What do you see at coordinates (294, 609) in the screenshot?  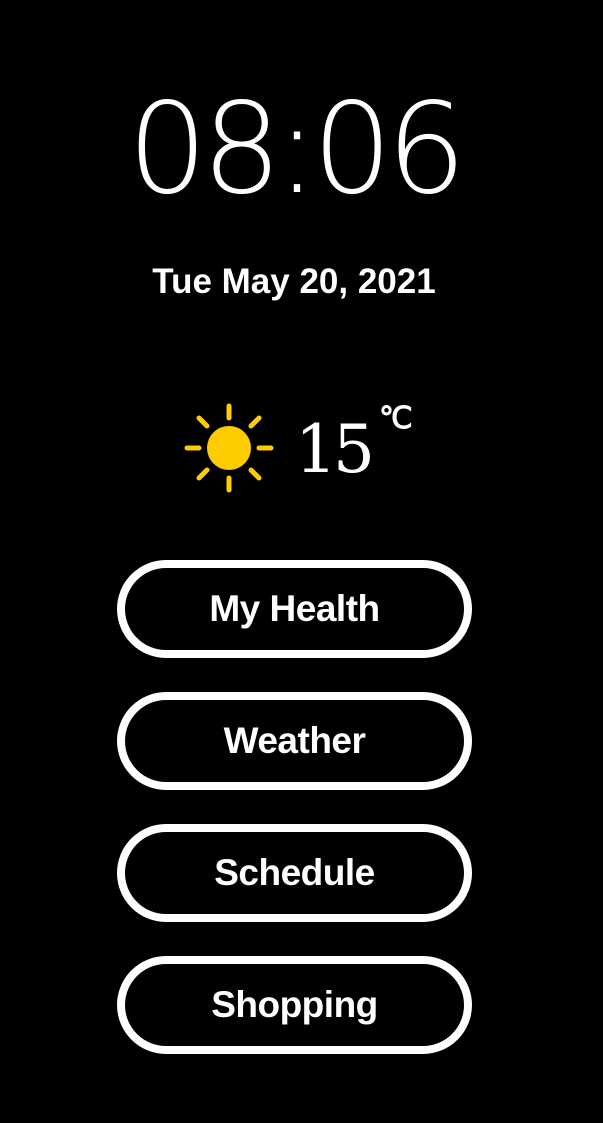 I see `my-health-button: My Health` at bounding box center [294, 609].